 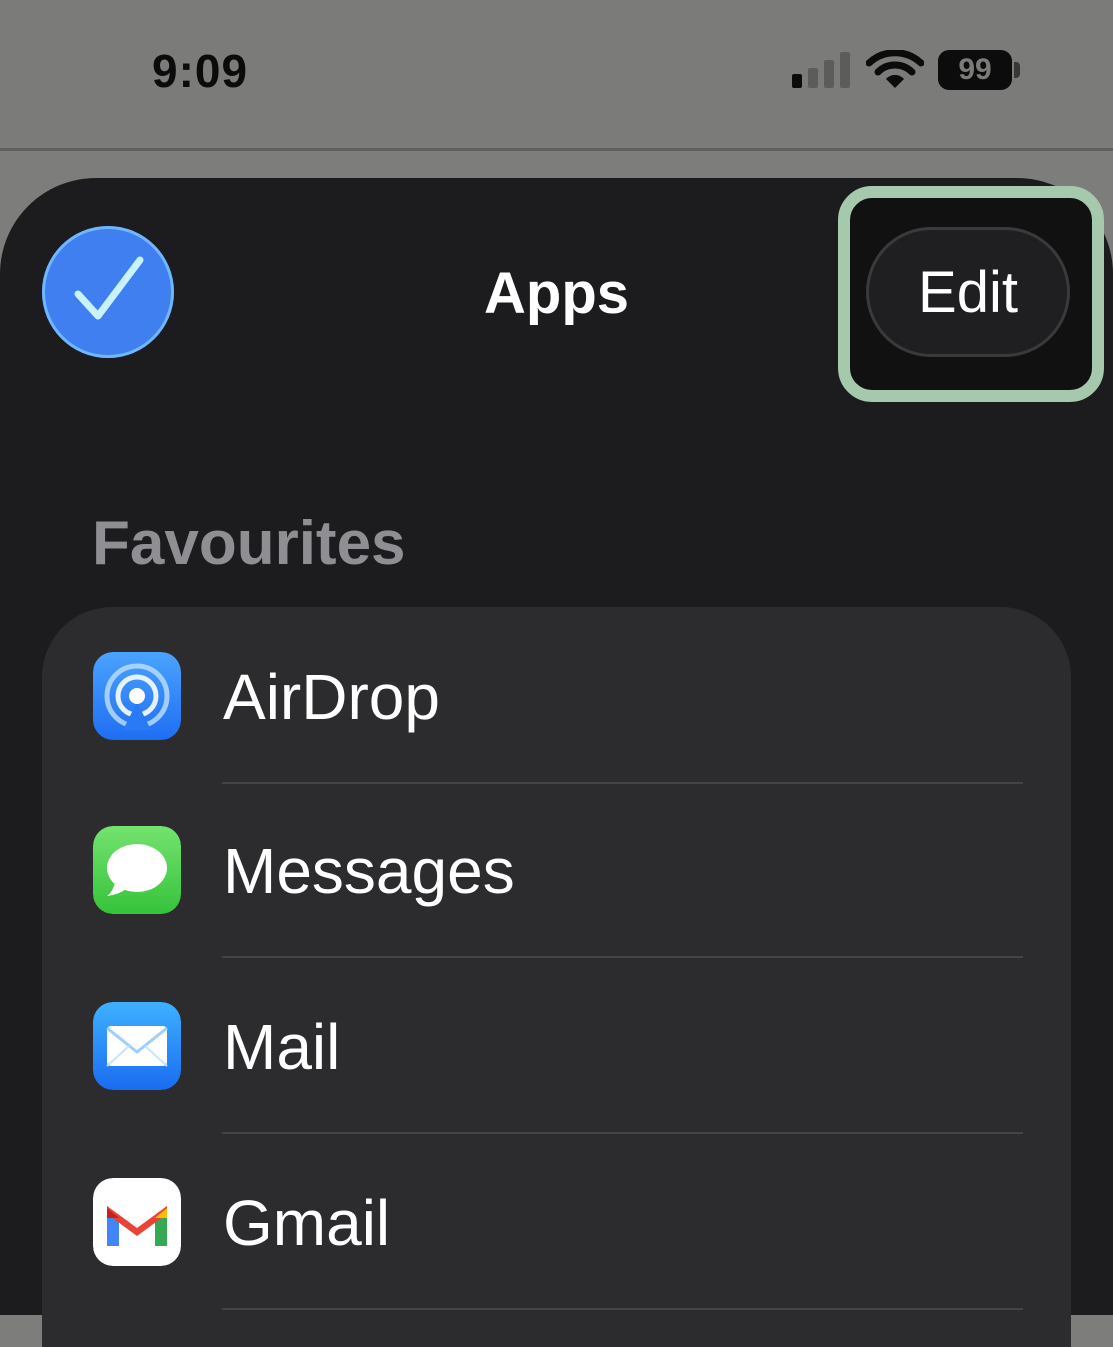 I want to click on list-item-airdrop: AirDrop, so click(x=556, y=696).